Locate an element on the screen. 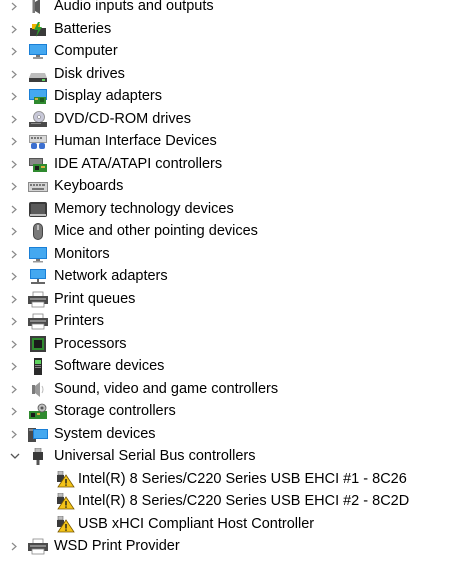 This screenshot has height=566, width=453. tree-item-sound-video-game-controllers: Sound, video and game controllers is located at coordinates (226, 389).